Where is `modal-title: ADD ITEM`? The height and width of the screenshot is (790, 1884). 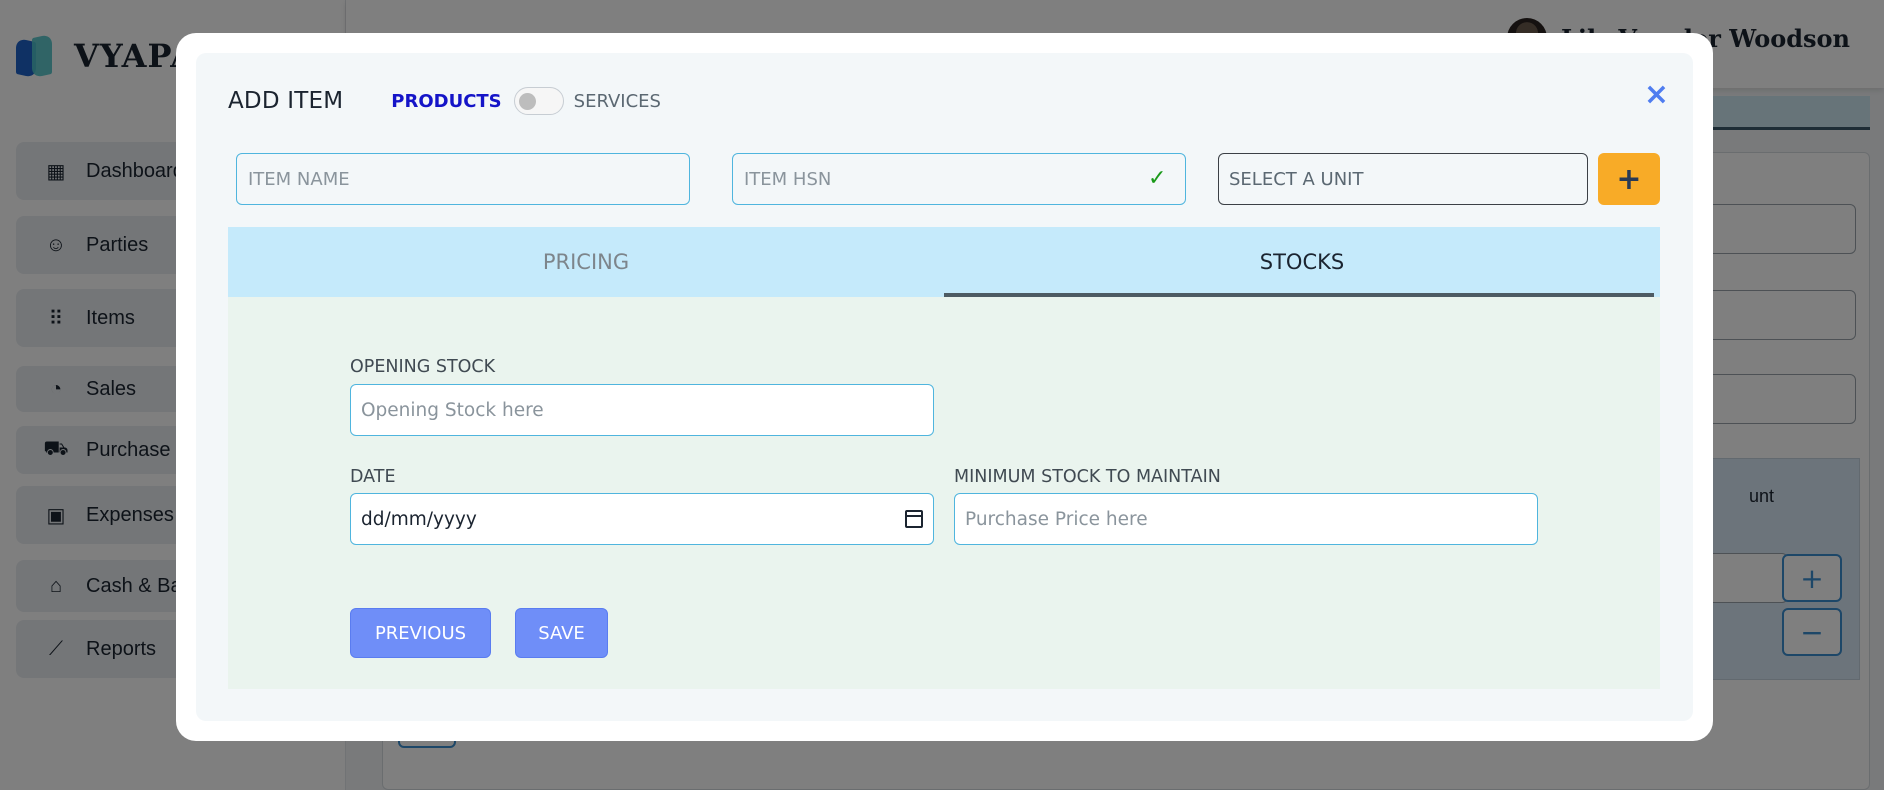
modal-title: ADD ITEM is located at coordinates (286, 101).